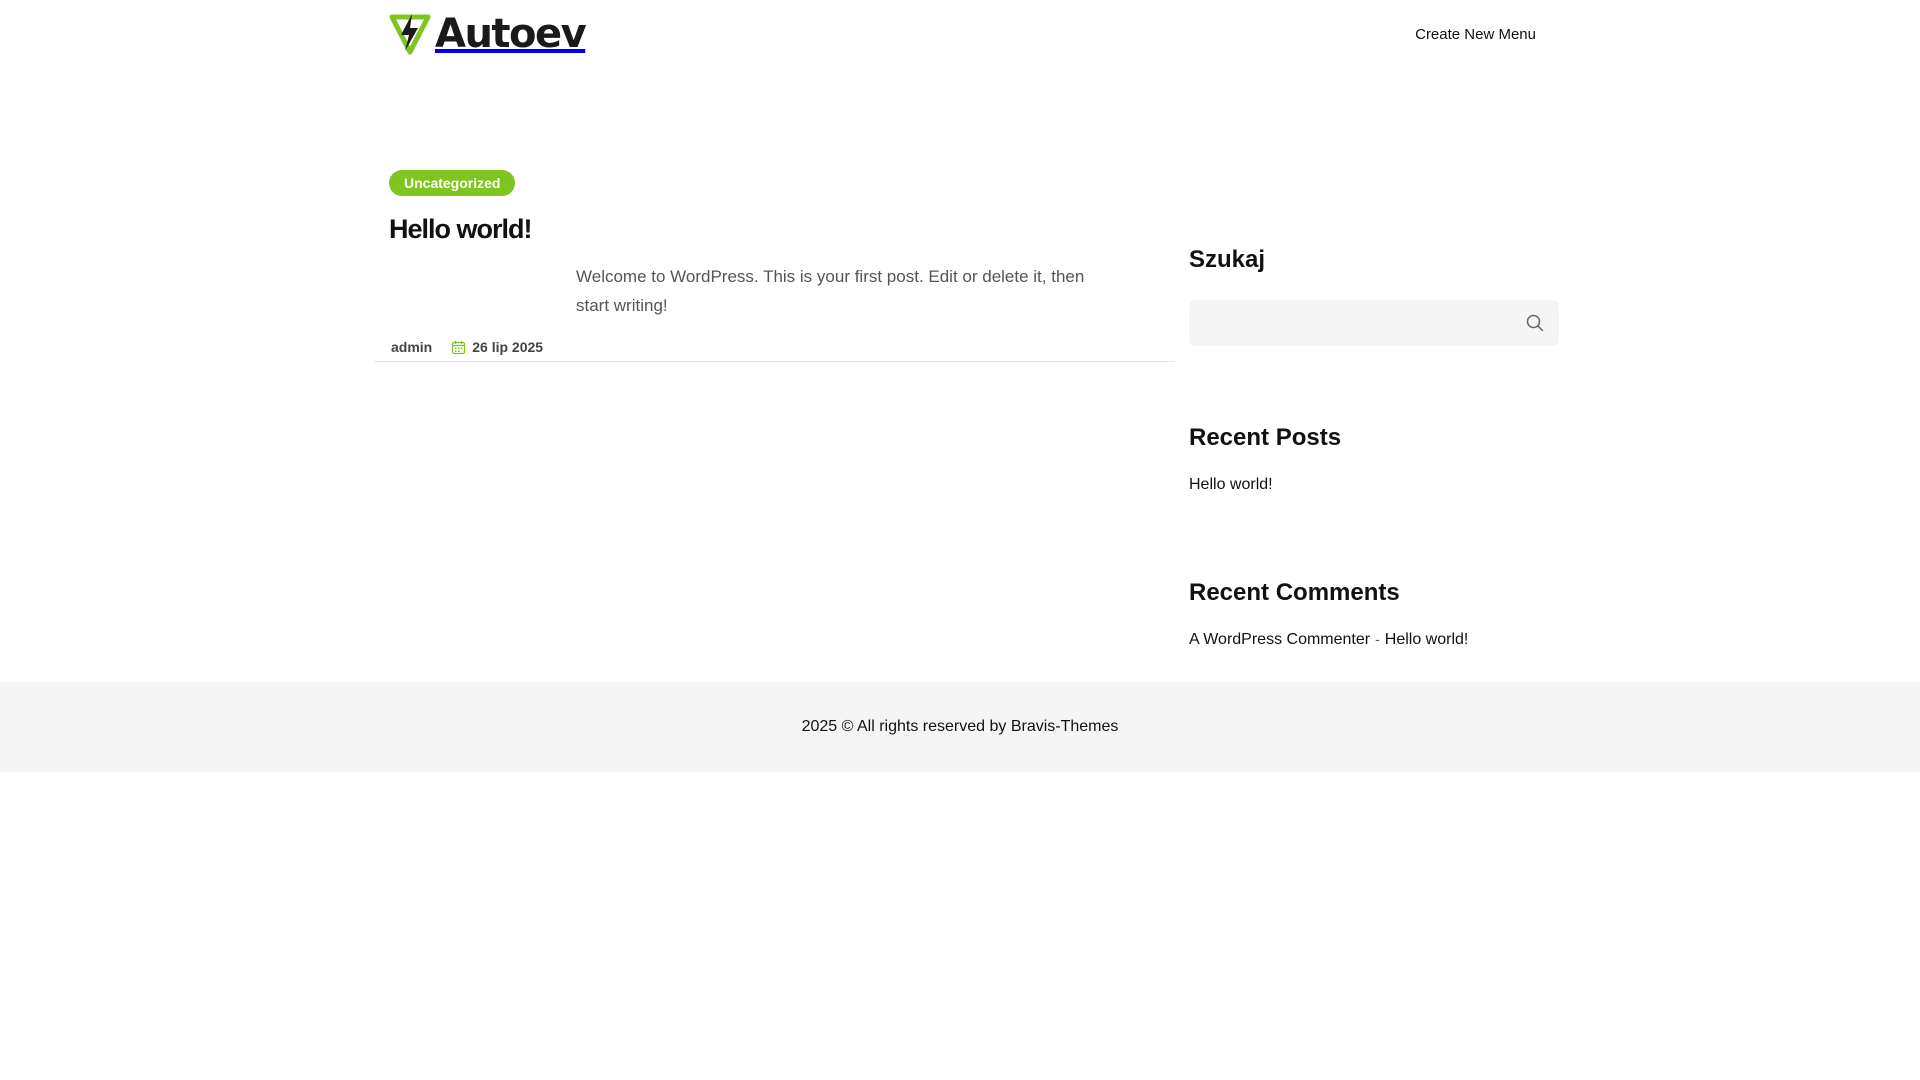 The width and height of the screenshot is (1920, 1080). What do you see at coordinates (774, 361) in the screenshot?
I see `post-divider` at bounding box center [774, 361].